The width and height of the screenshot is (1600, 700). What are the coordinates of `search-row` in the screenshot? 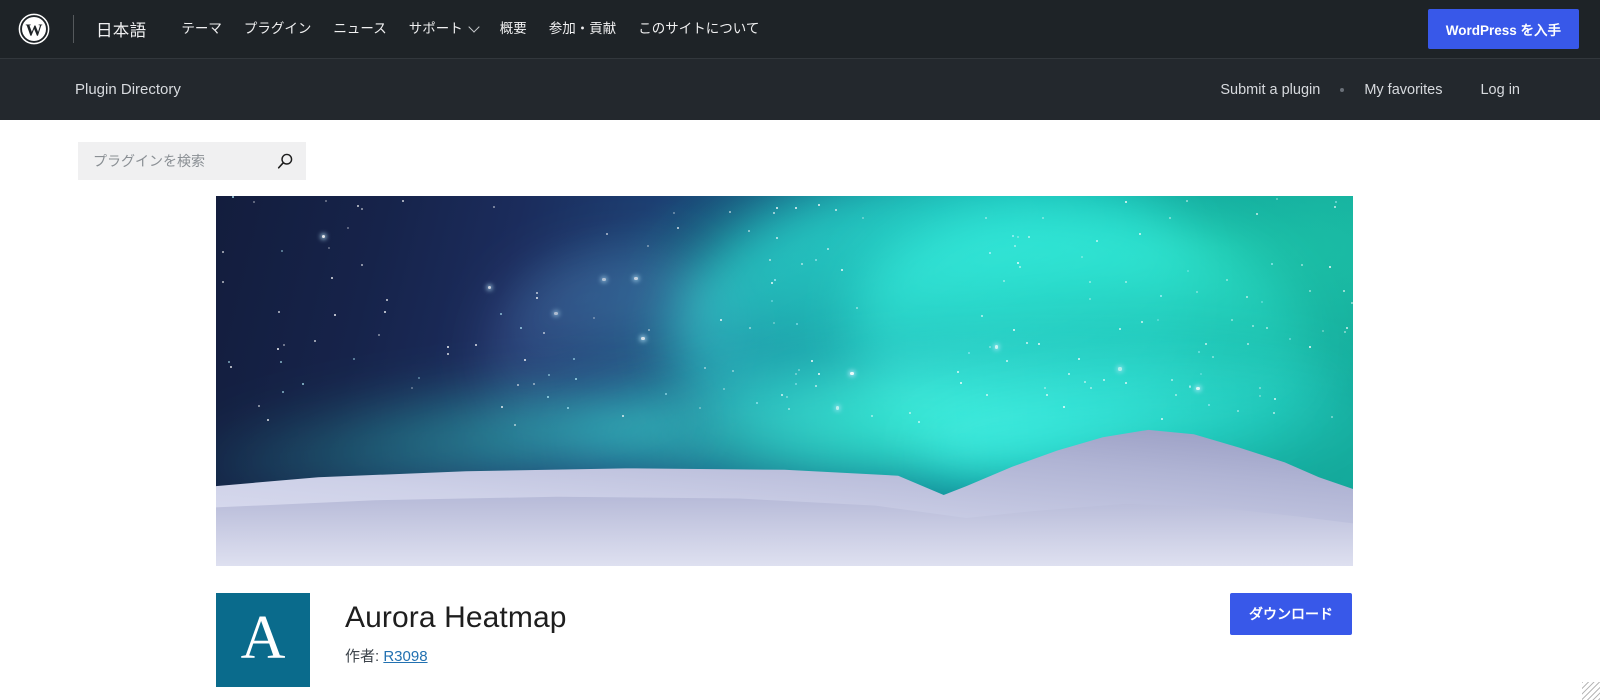 It's located at (800, 158).